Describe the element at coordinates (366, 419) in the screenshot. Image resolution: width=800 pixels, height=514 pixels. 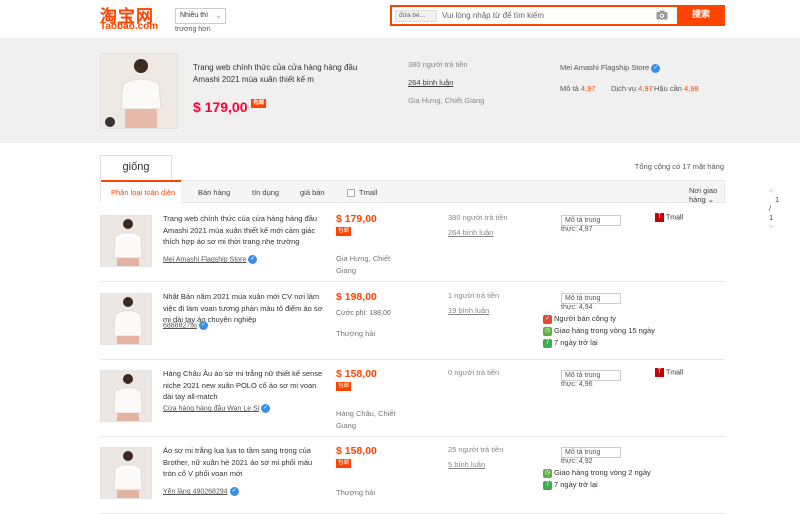
I see `product-location: Hàng Châu, Chiết Giang` at that location.